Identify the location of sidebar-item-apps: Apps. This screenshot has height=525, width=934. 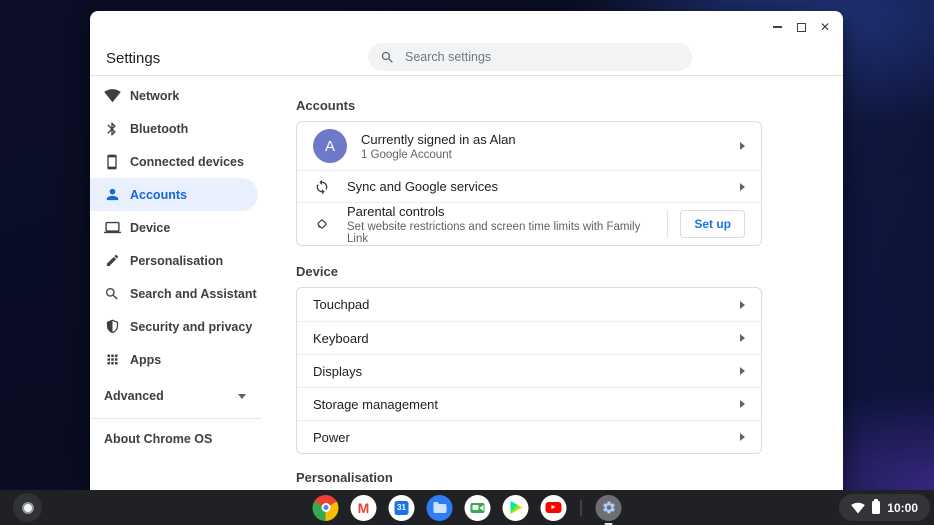
(174, 359).